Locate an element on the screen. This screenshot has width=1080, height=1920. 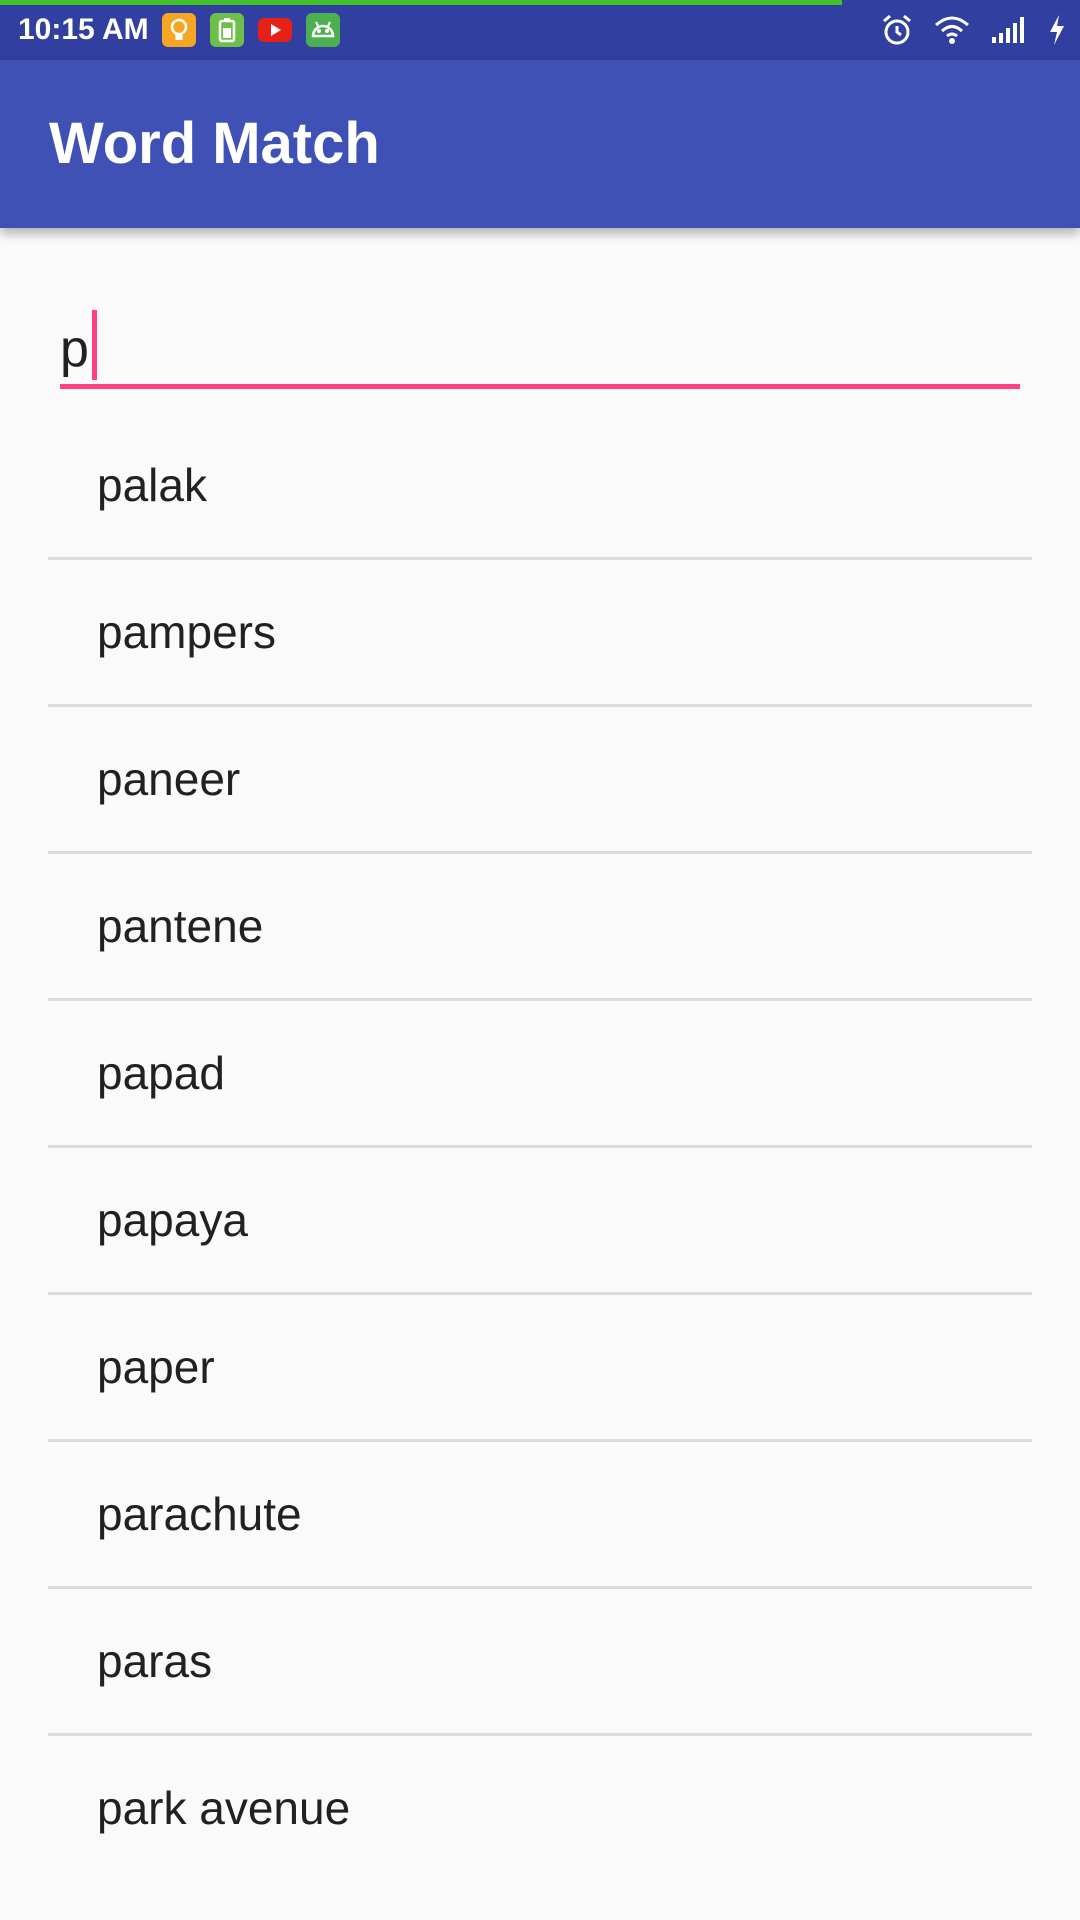
suggestion-label: parachute is located at coordinates (199, 1514).